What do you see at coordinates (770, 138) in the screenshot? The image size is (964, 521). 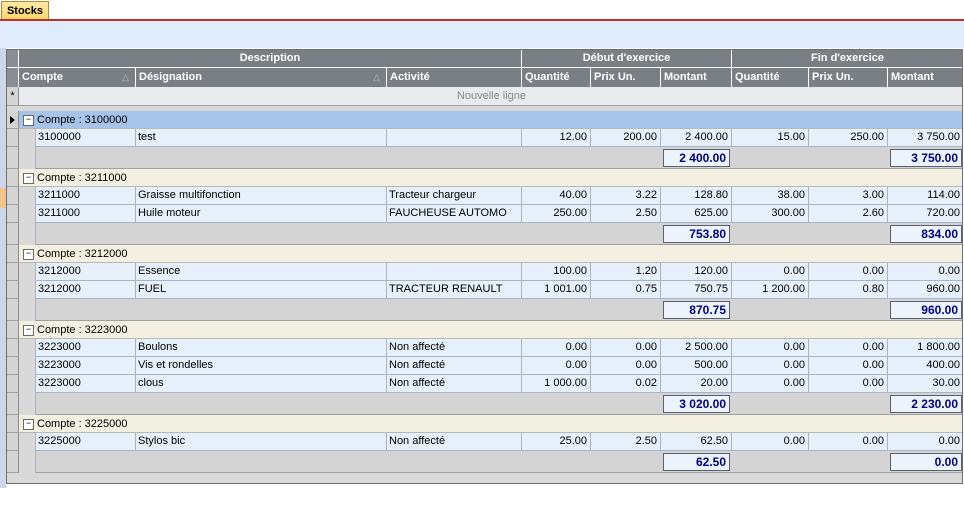 I see `cell-q2: 15.00` at bounding box center [770, 138].